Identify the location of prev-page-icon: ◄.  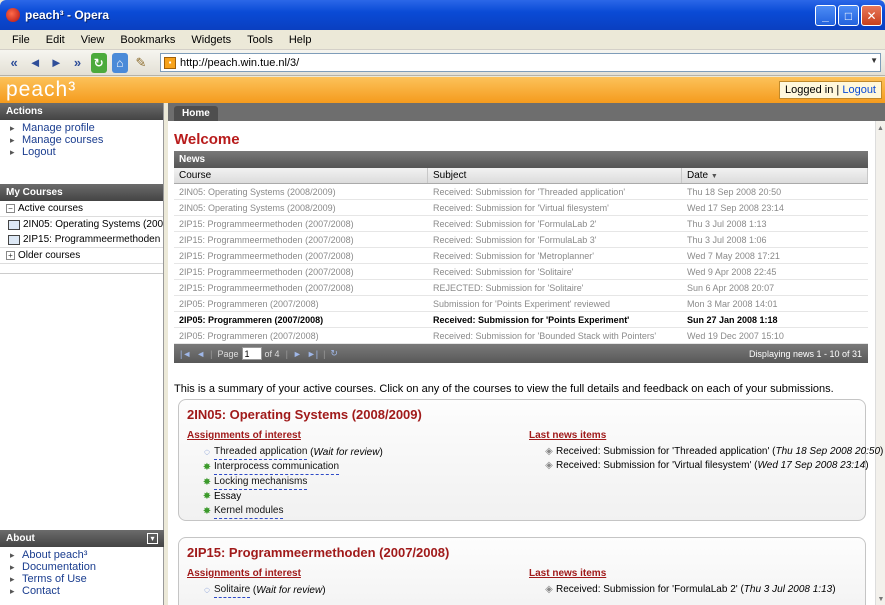
(200, 354).